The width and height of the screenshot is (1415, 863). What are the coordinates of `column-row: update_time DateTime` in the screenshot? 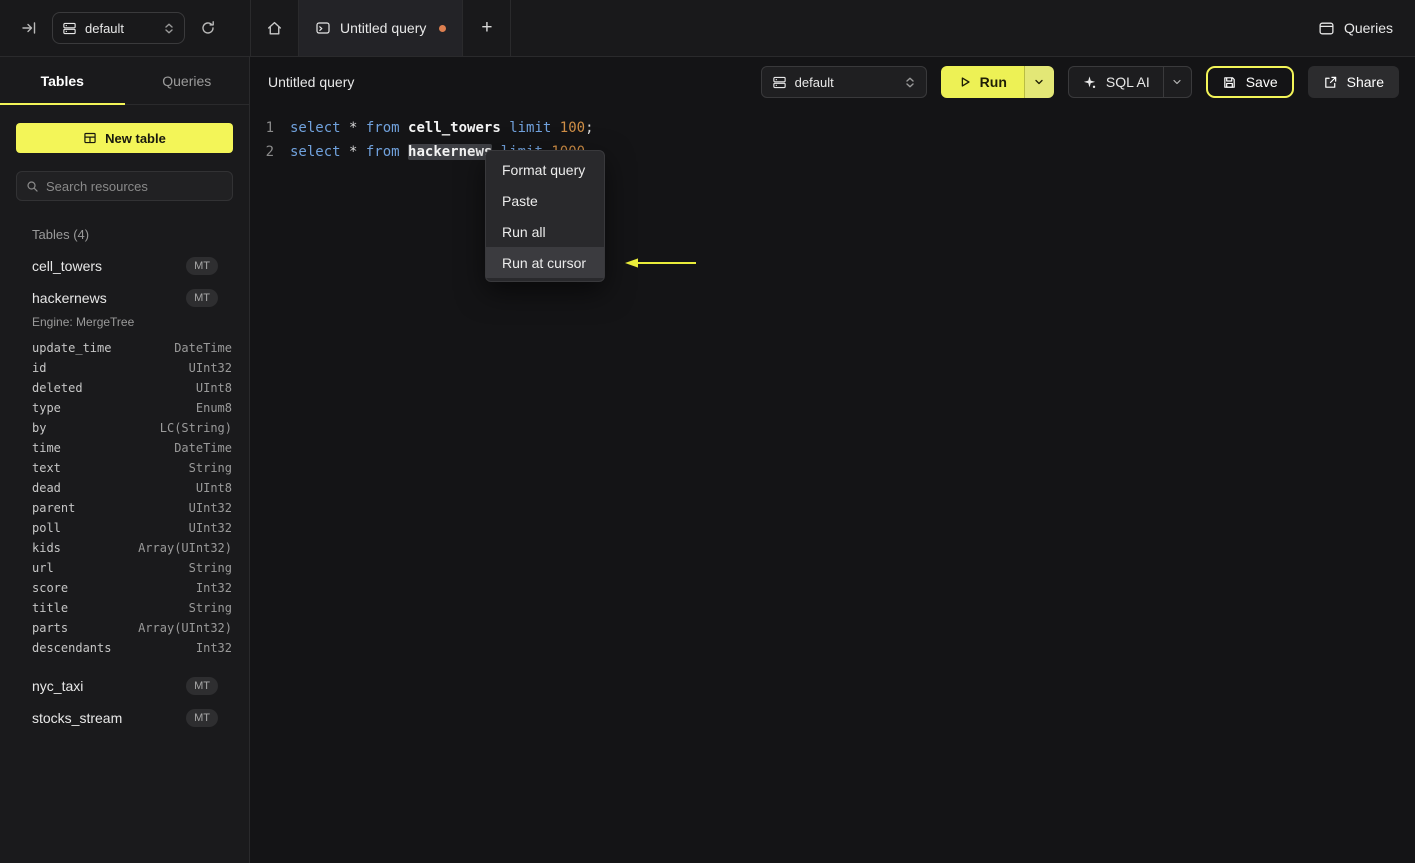 It's located at (124, 348).